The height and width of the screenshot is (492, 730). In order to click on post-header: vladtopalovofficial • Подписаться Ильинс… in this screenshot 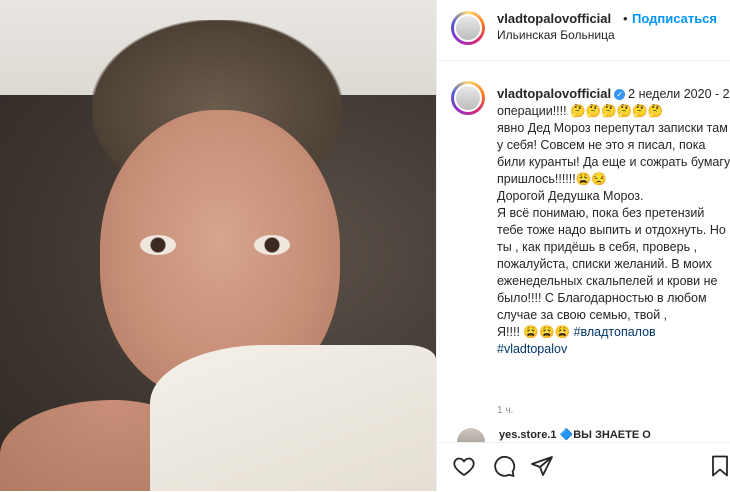, I will do `click(583, 30)`.